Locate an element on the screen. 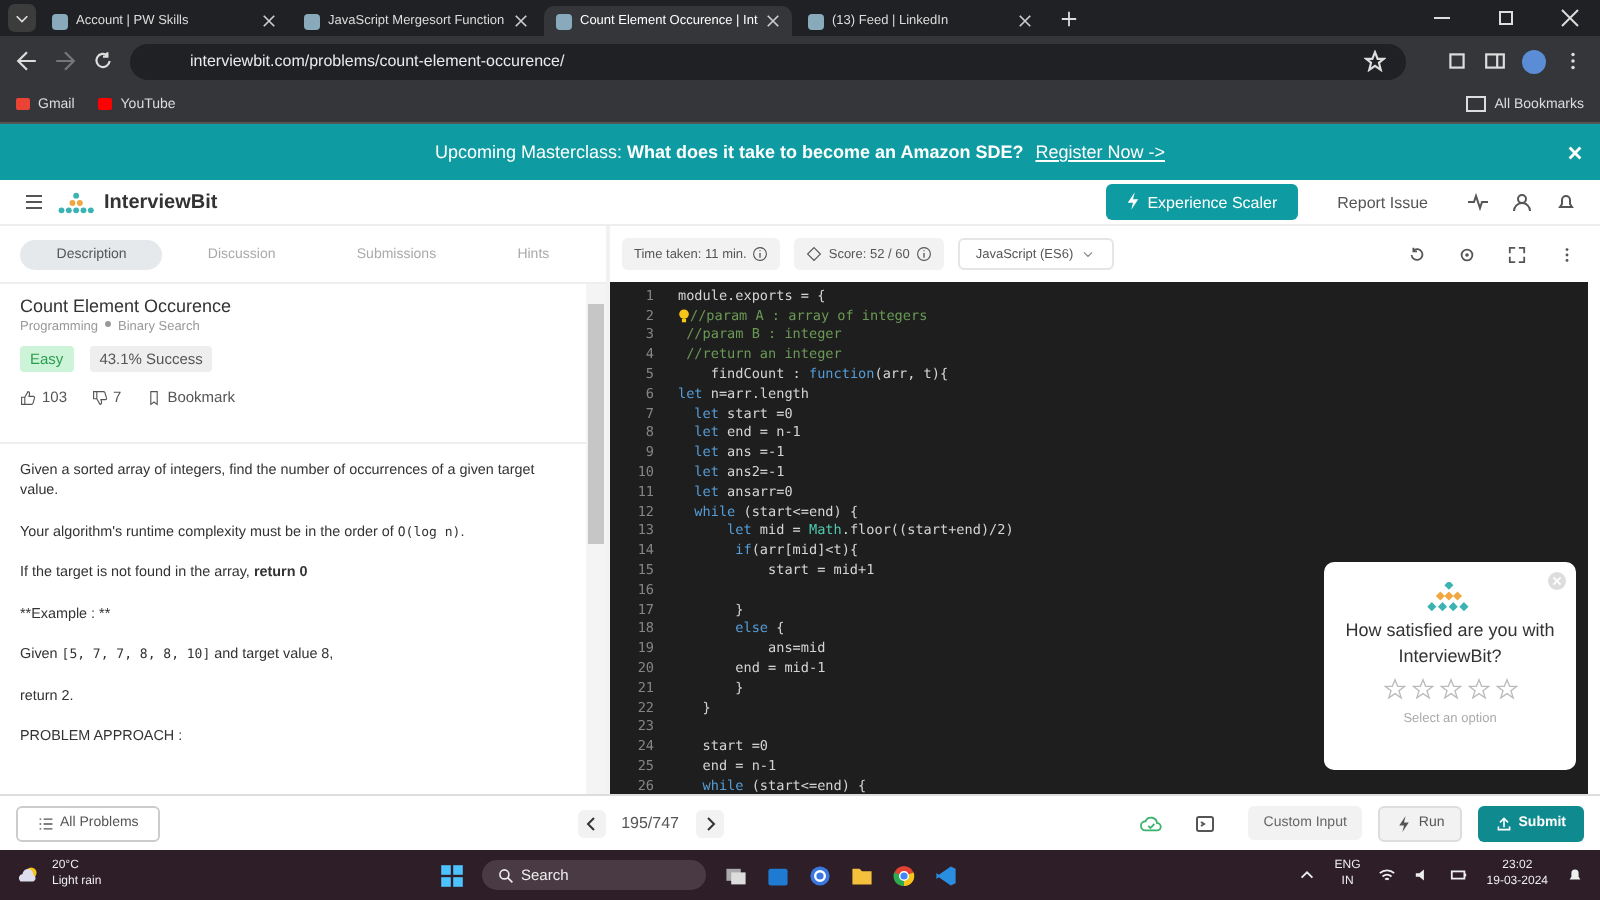 The height and width of the screenshot is (900, 1600). battery-icon is located at coordinates (1459, 875).